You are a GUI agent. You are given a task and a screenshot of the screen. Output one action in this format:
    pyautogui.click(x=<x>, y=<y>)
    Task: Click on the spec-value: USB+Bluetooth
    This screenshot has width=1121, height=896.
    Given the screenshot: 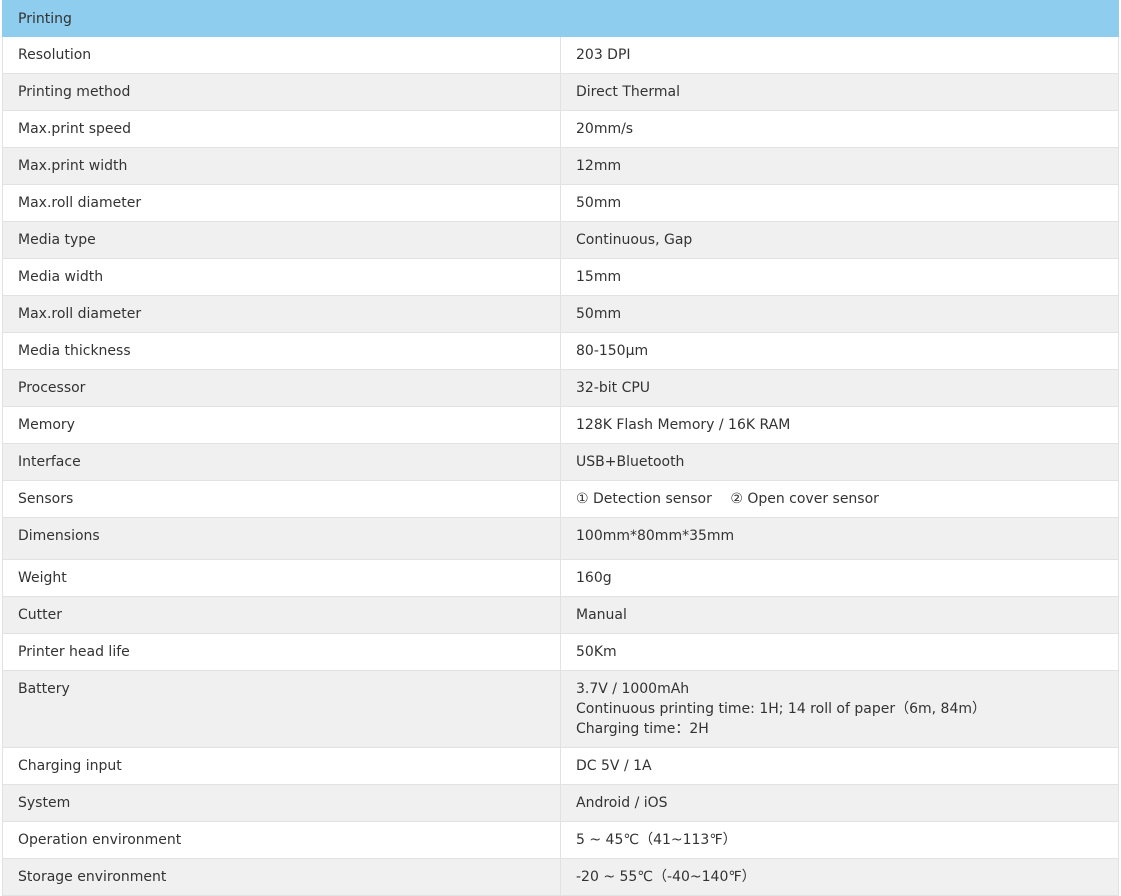 What is the action you would take?
    pyautogui.click(x=839, y=462)
    